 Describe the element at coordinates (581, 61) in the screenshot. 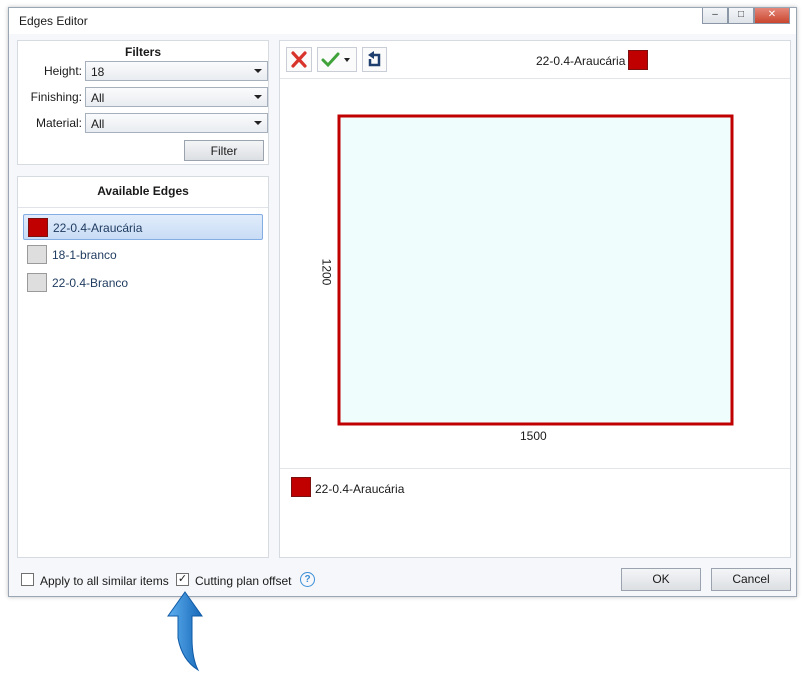

I see `current-edge-label: 22-0.4-Araucária` at that location.